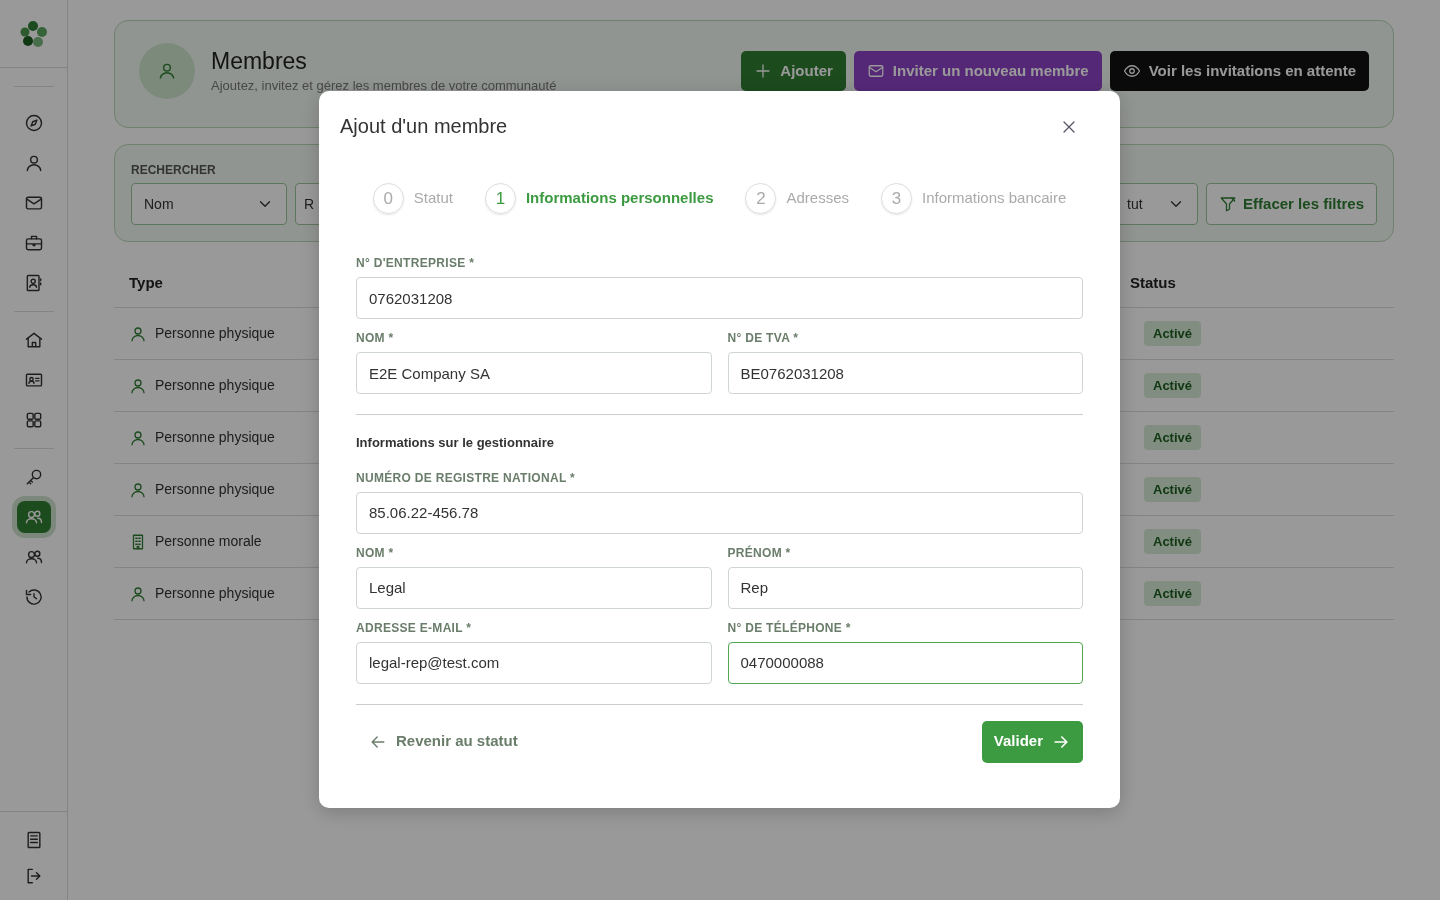 The height and width of the screenshot is (900, 1440). I want to click on input-field: Legal, so click(534, 587).